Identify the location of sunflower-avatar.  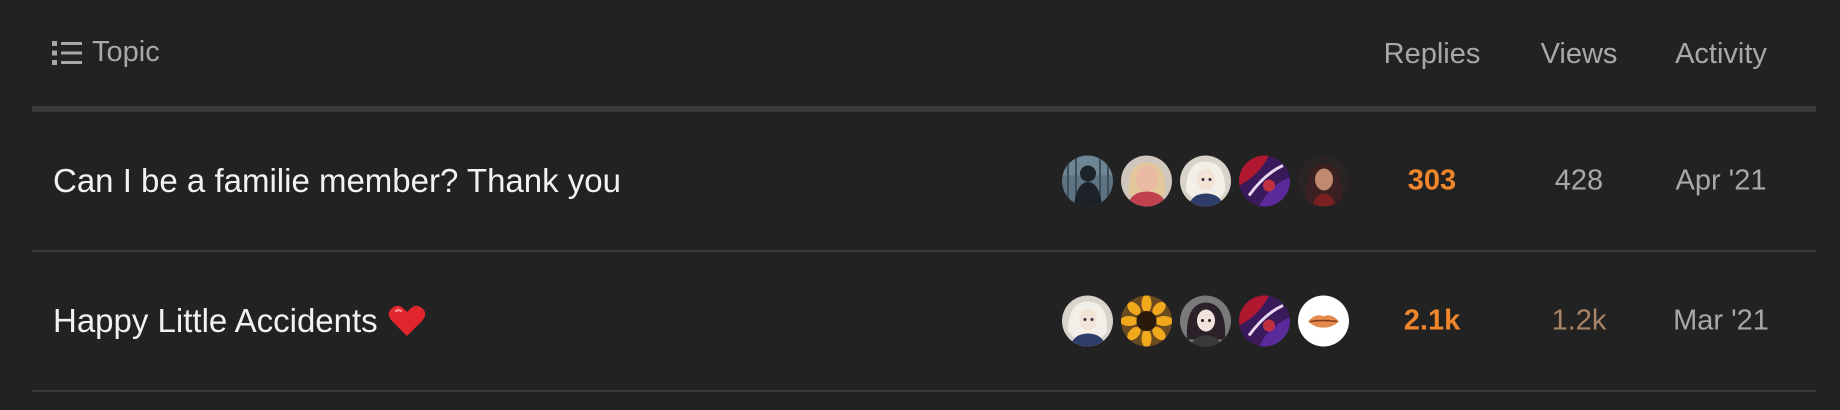
(1146, 321).